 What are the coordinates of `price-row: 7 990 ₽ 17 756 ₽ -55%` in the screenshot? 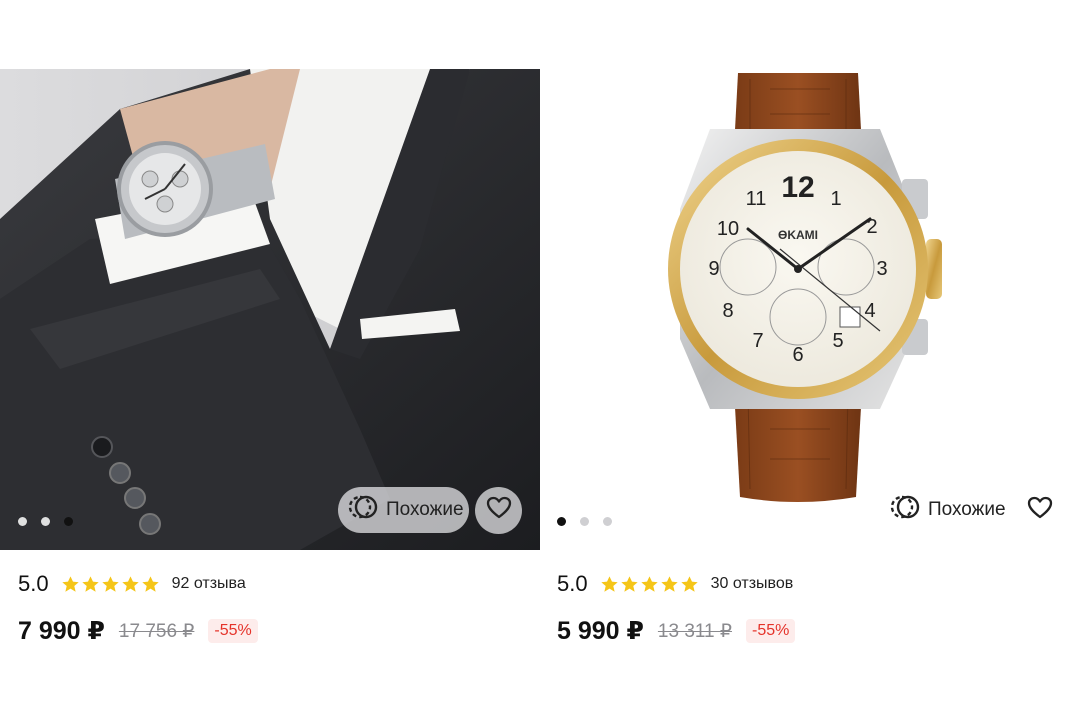 It's located at (138, 631).